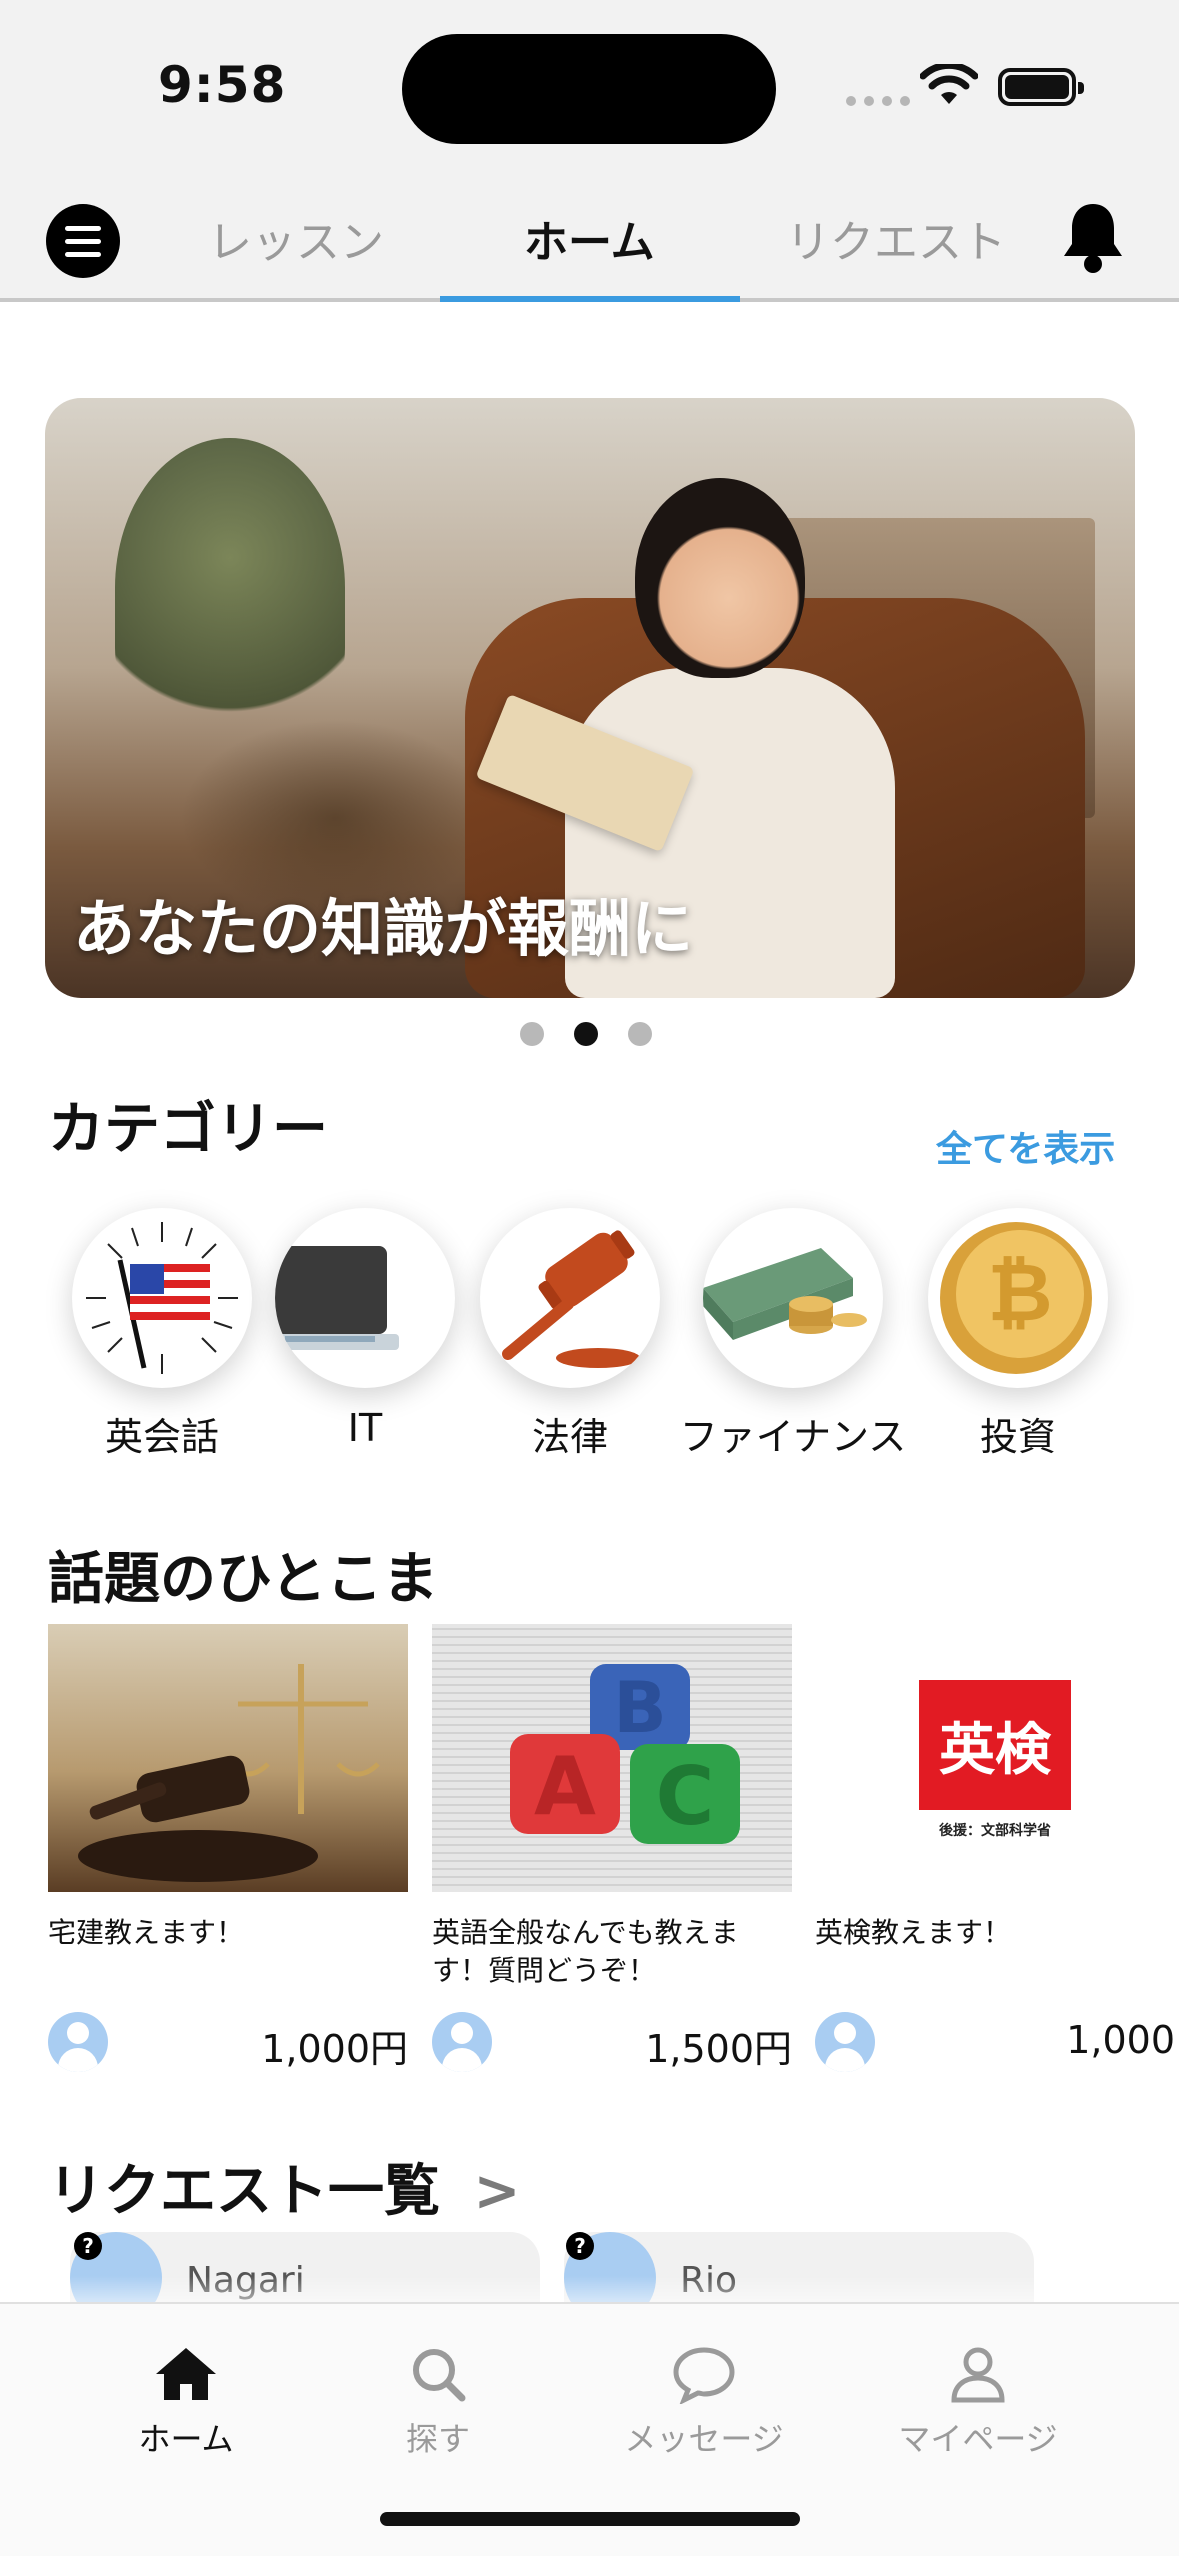 Image resolution: width=1179 pixels, height=2556 pixels. What do you see at coordinates (1093, 238) in the screenshot?
I see `bell-icon` at bounding box center [1093, 238].